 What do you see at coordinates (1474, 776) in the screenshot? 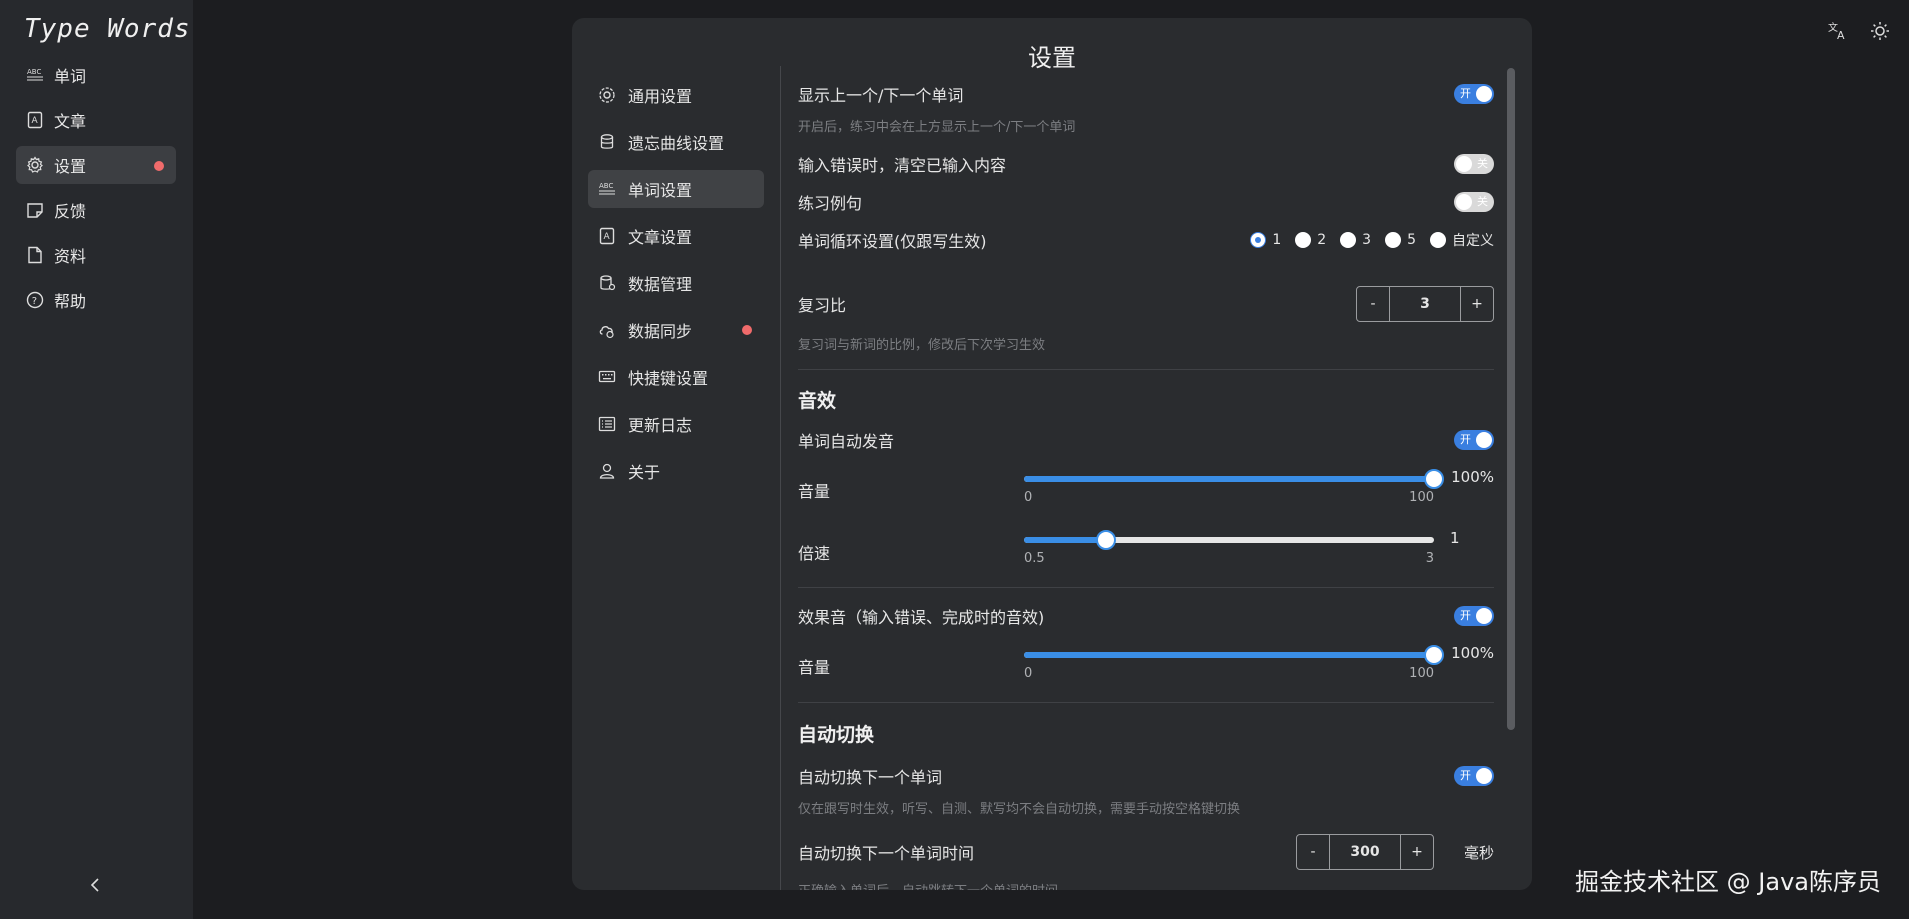
I see `auto-next-toggle: 开` at bounding box center [1474, 776].